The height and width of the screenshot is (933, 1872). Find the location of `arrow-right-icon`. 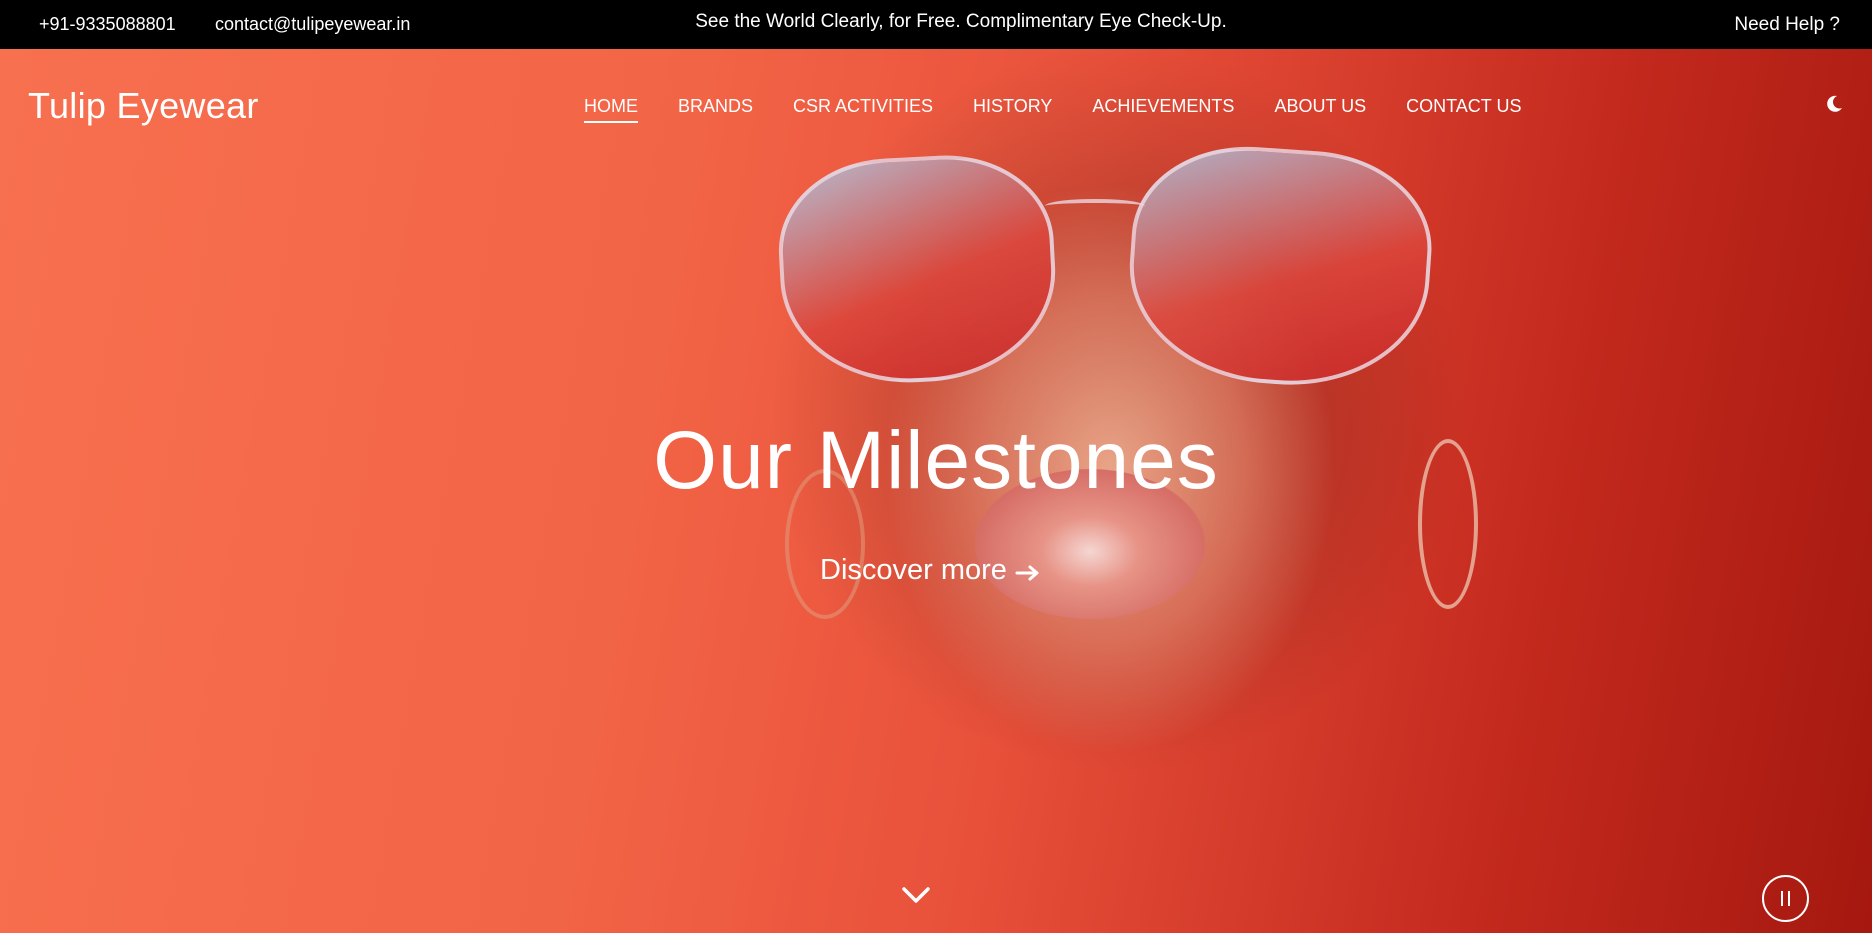

arrow-right-icon is located at coordinates (1027, 572).